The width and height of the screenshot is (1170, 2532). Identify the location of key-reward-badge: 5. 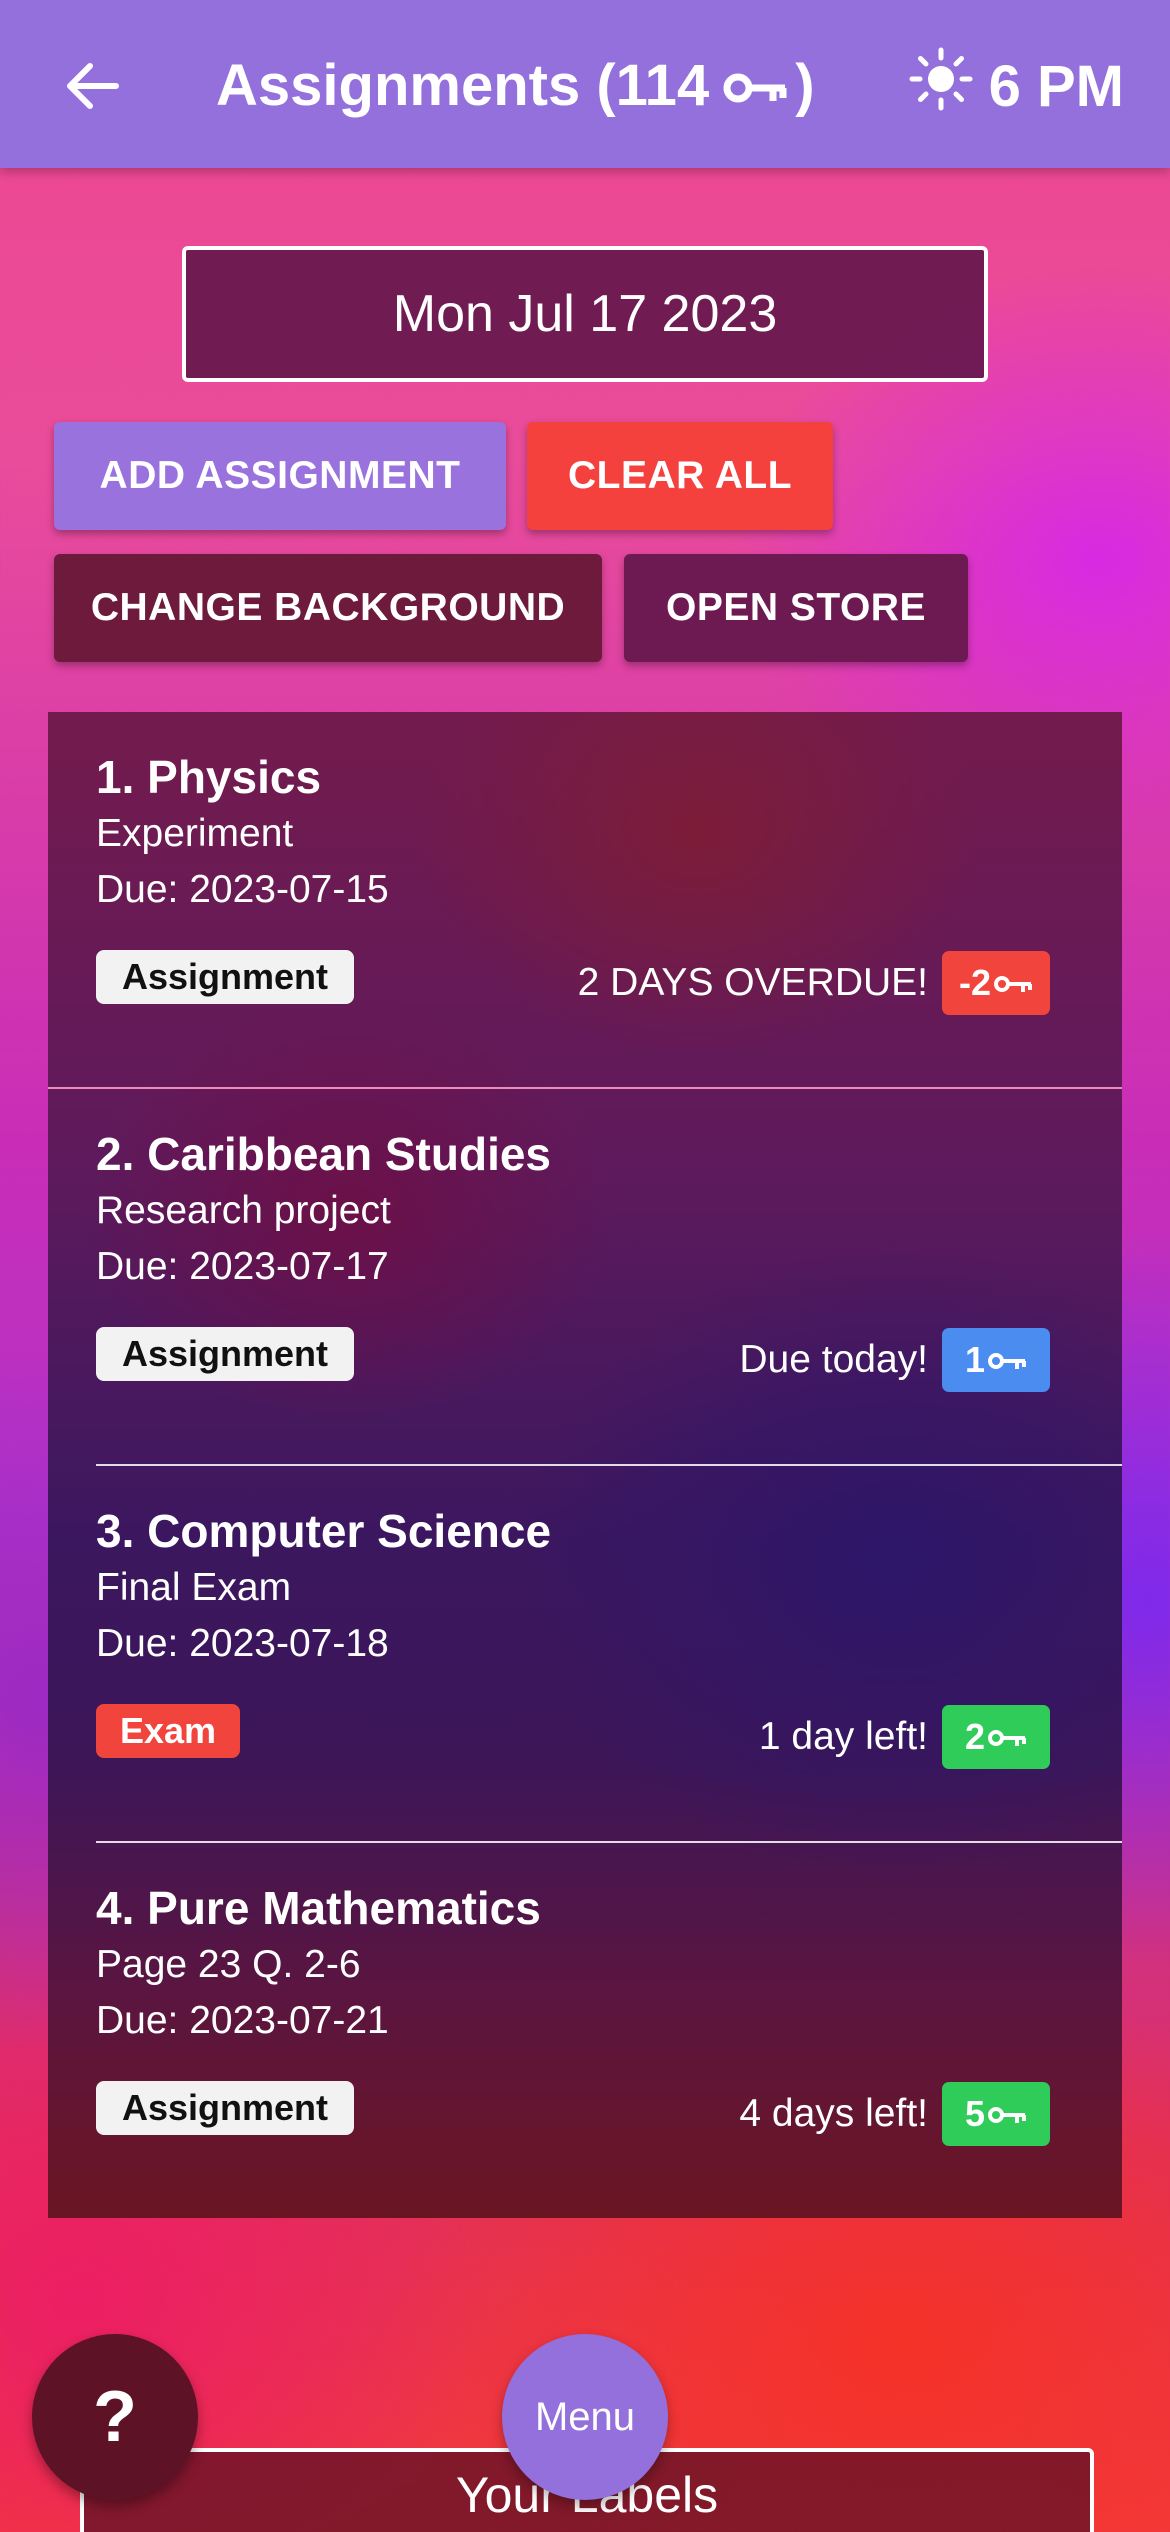
(996, 2114).